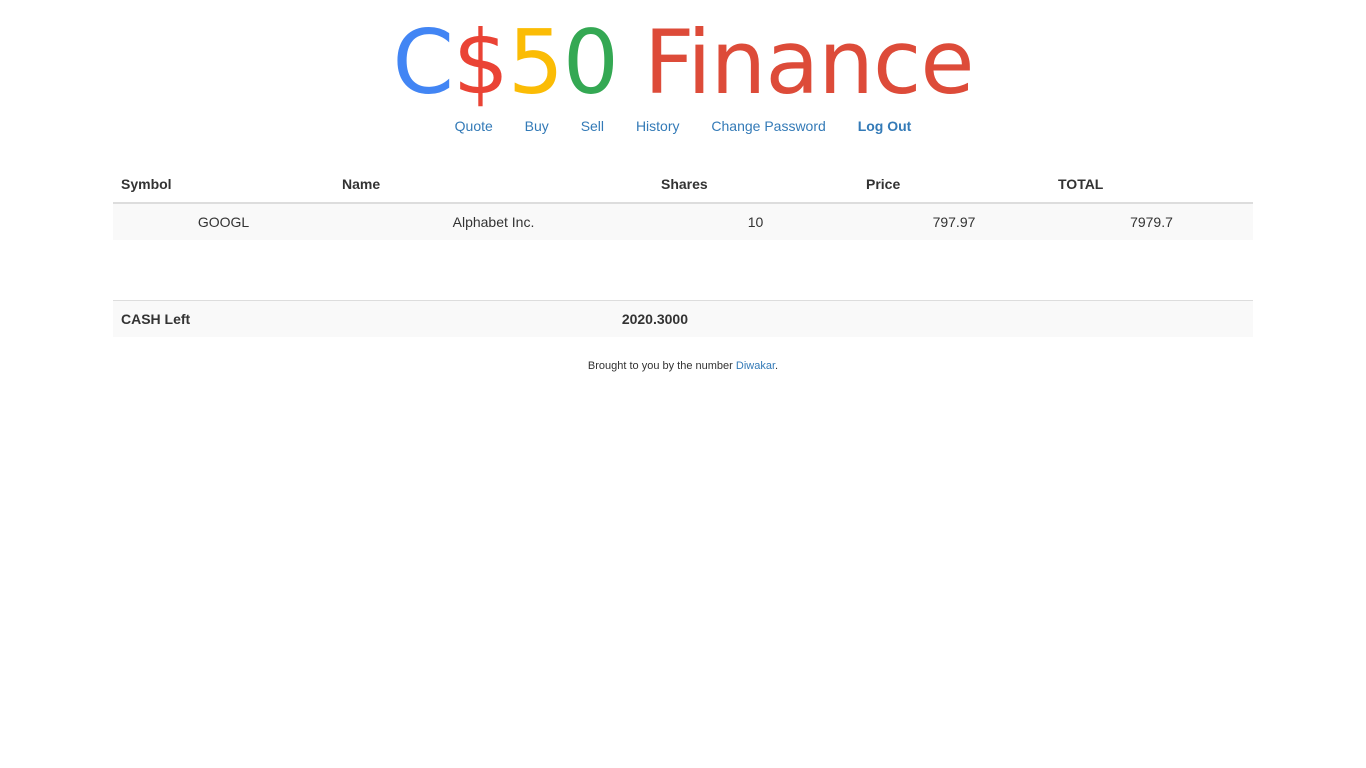  I want to click on logo-letter-c: C, so click(422, 62).